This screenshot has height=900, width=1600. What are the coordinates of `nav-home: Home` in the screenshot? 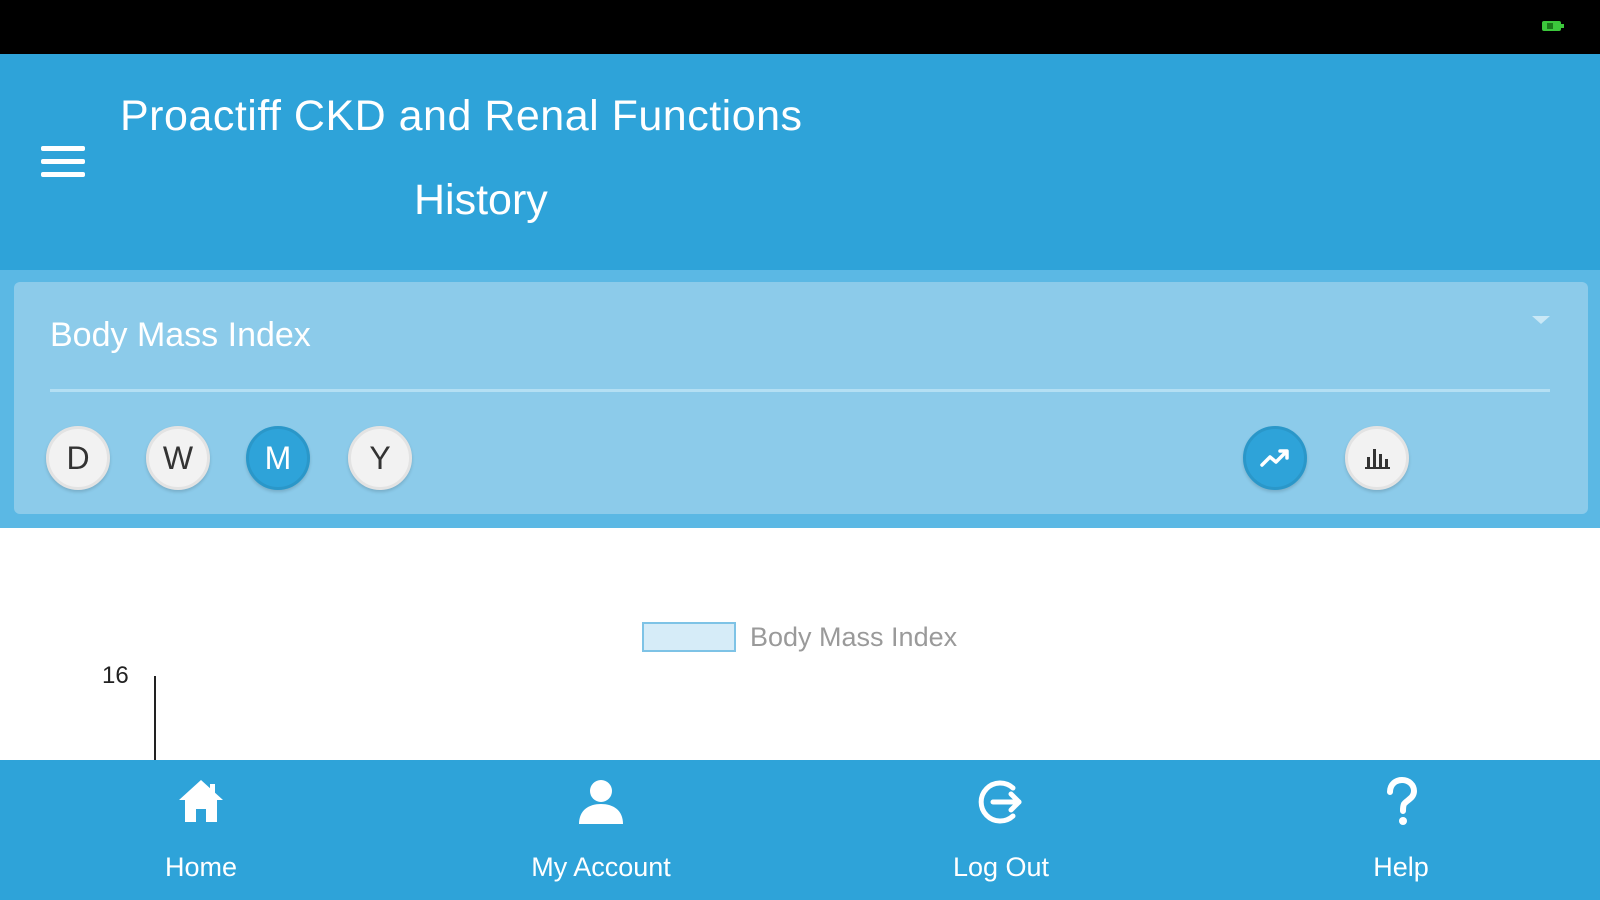 It's located at (201, 830).